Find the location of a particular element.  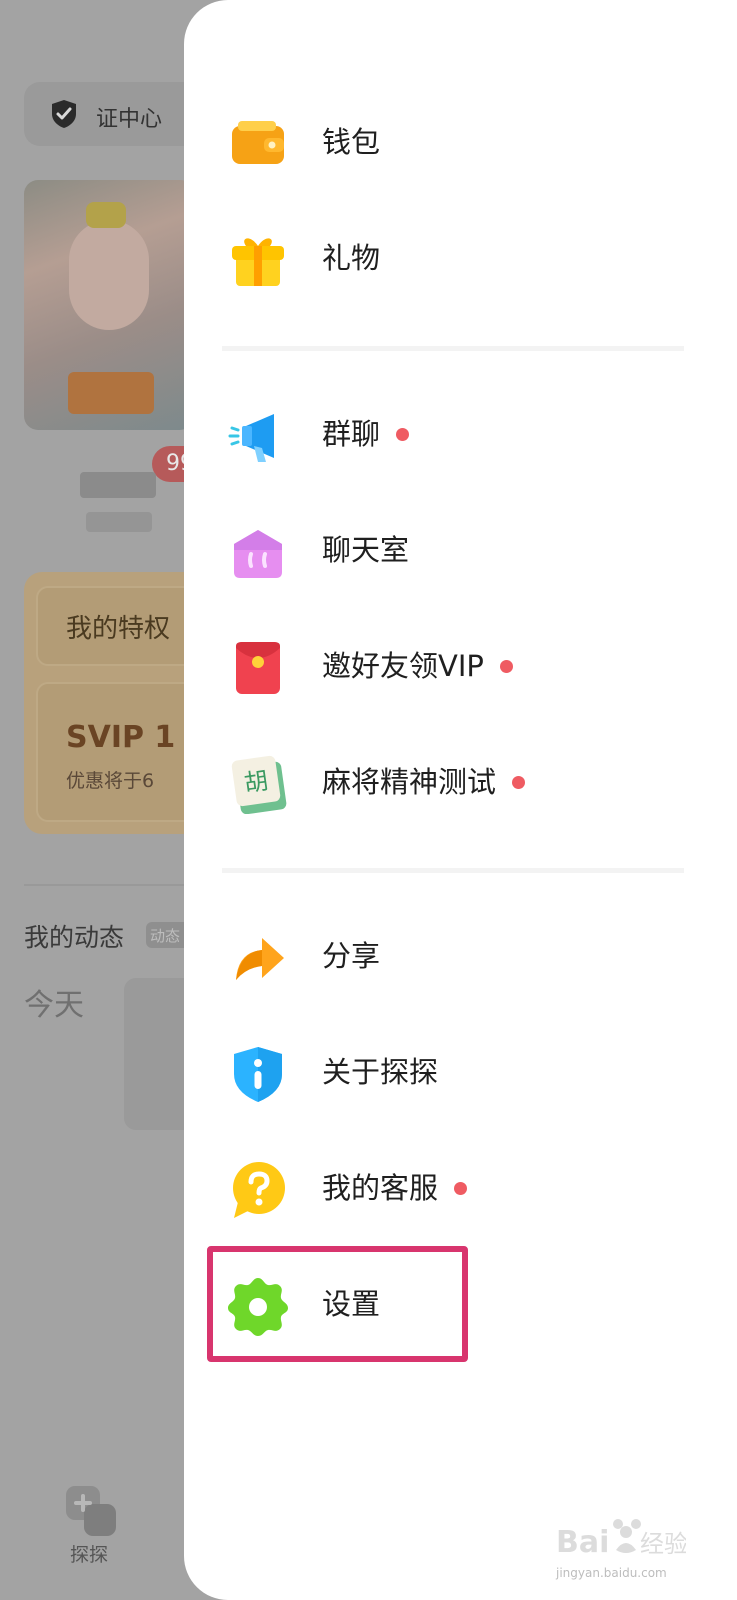

menu-item-label: 钱包 is located at coordinates (351, 142).